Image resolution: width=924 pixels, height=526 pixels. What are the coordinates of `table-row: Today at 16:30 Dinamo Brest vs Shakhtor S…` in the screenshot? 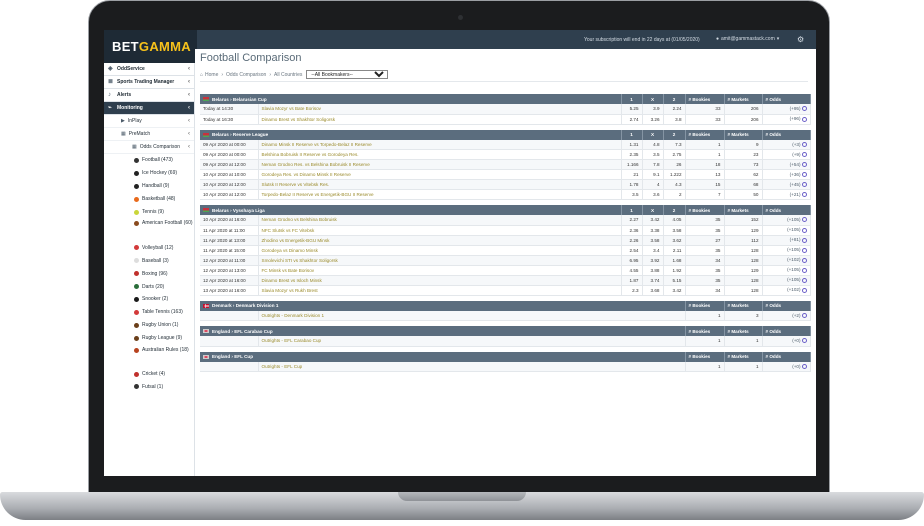 It's located at (505, 119).